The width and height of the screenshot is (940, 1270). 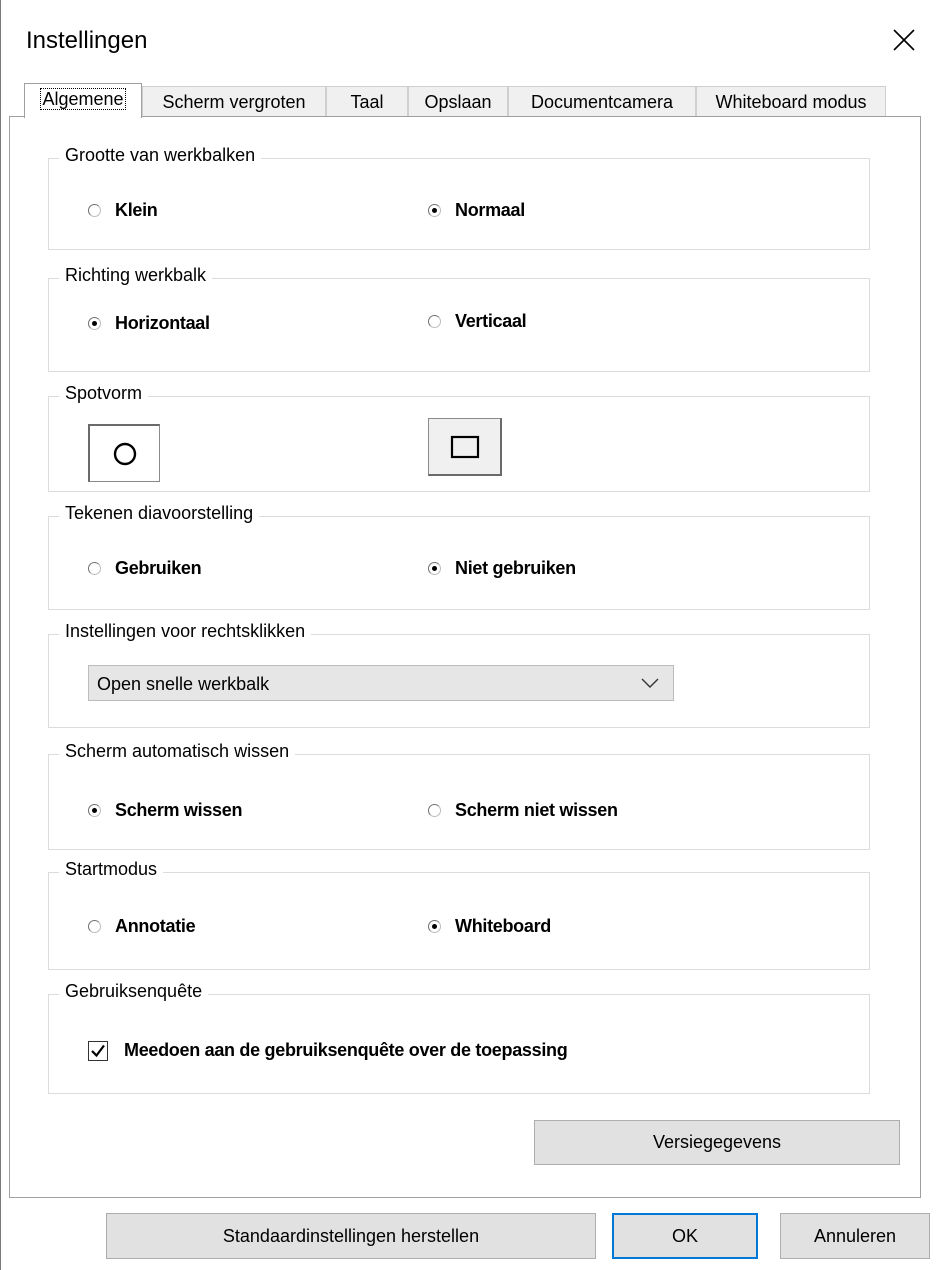 I want to click on tab-algemene: Algemene, so click(x=83, y=100).